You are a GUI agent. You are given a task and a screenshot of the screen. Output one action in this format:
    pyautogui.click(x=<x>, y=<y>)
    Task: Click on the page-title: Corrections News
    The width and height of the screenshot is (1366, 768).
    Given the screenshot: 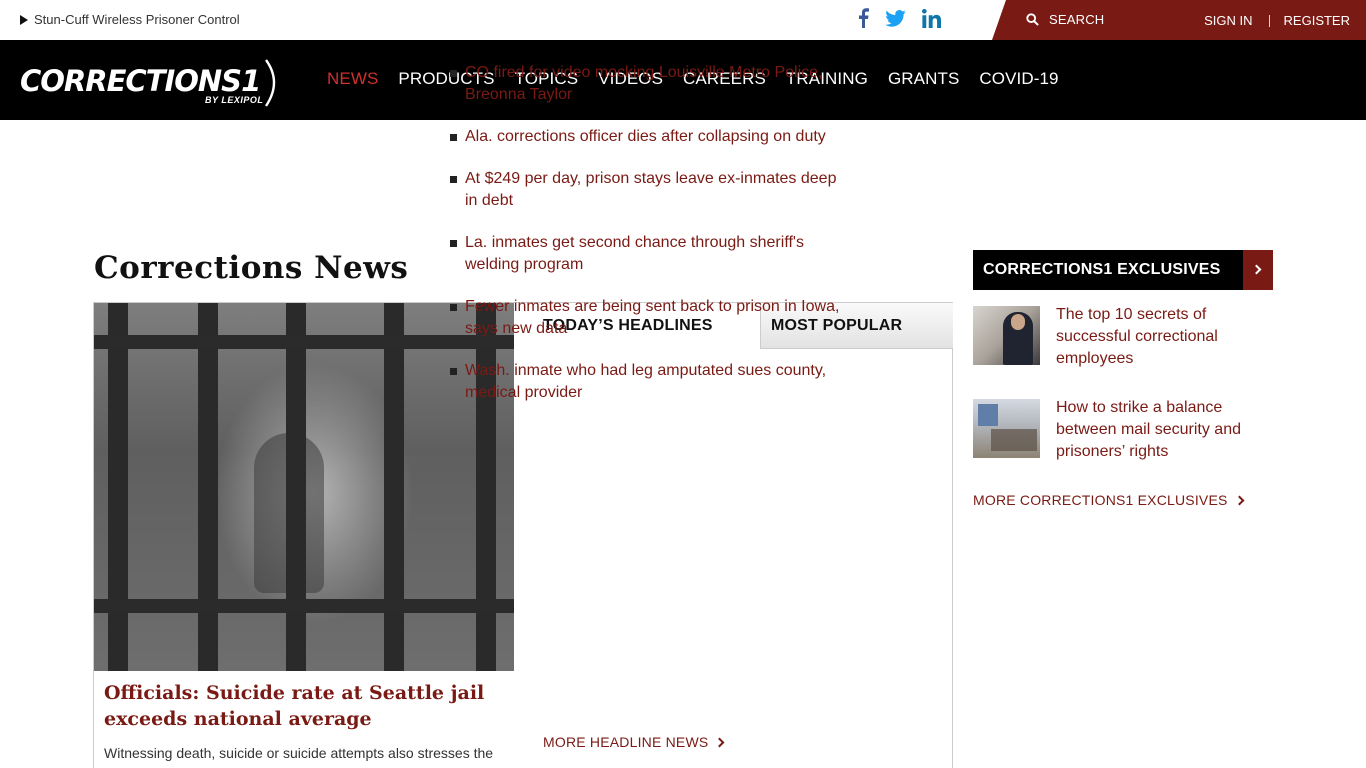 What is the action you would take?
    pyautogui.click(x=251, y=268)
    